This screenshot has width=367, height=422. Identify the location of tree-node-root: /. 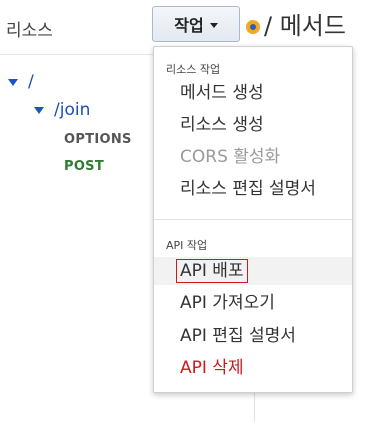
(21, 82).